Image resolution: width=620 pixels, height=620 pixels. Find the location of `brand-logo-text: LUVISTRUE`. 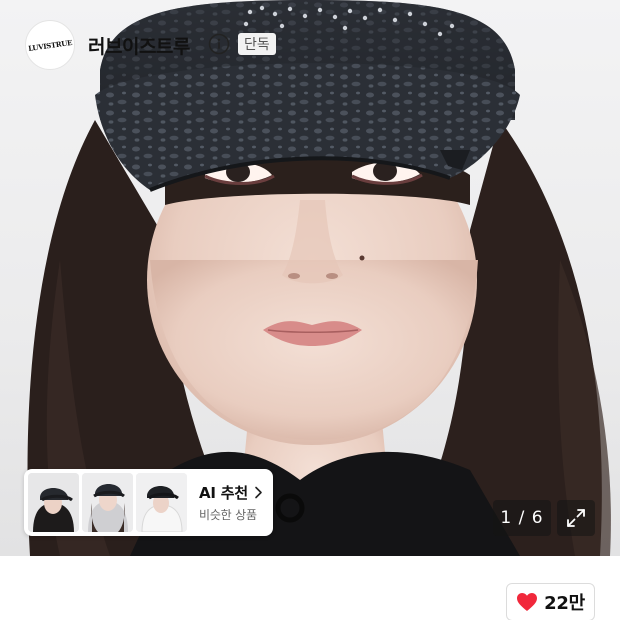

brand-logo-text: LUVISTRUE is located at coordinates (50, 45).